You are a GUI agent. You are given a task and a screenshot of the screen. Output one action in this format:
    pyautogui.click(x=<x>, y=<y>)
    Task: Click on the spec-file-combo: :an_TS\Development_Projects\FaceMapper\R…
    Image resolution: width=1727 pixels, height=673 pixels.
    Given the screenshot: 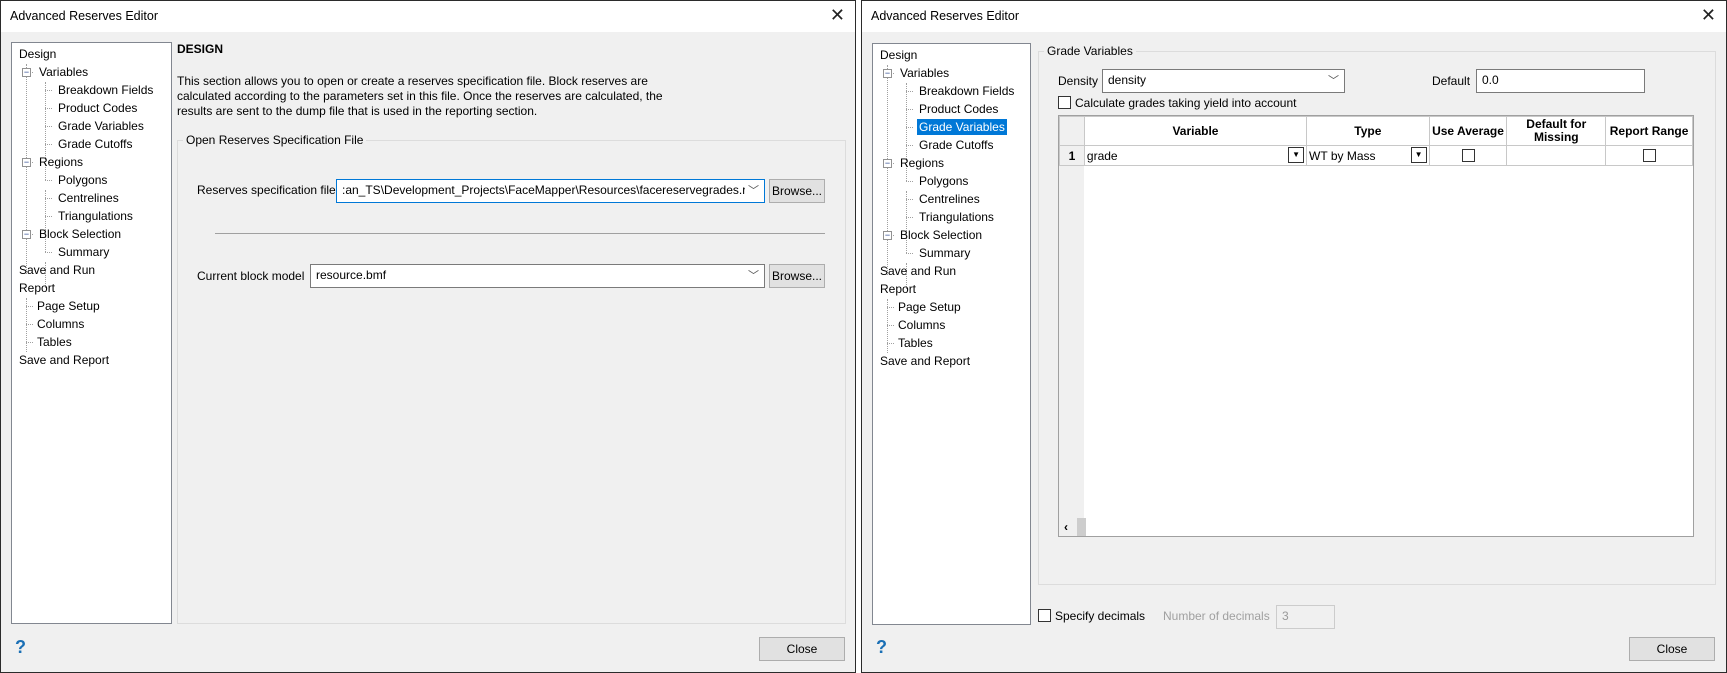 What is the action you would take?
    pyautogui.click(x=550, y=191)
    